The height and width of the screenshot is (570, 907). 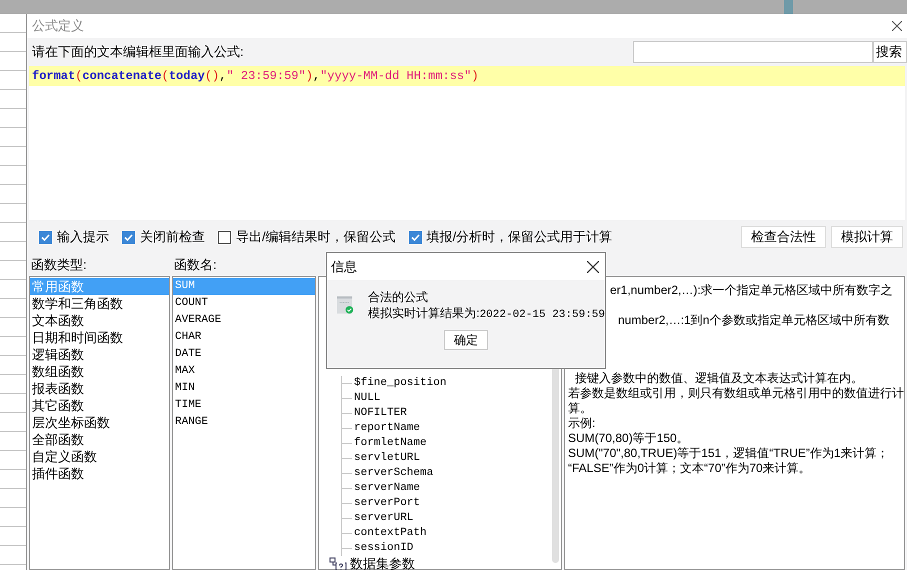 I want to click on function-name-item: RANGE, so click(x=244, y=422).